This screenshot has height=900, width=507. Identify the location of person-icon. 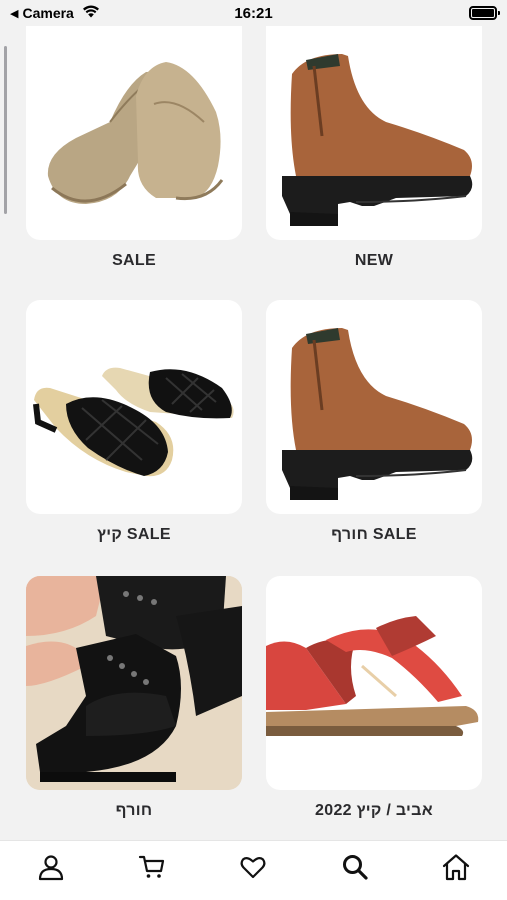
(51, 869).